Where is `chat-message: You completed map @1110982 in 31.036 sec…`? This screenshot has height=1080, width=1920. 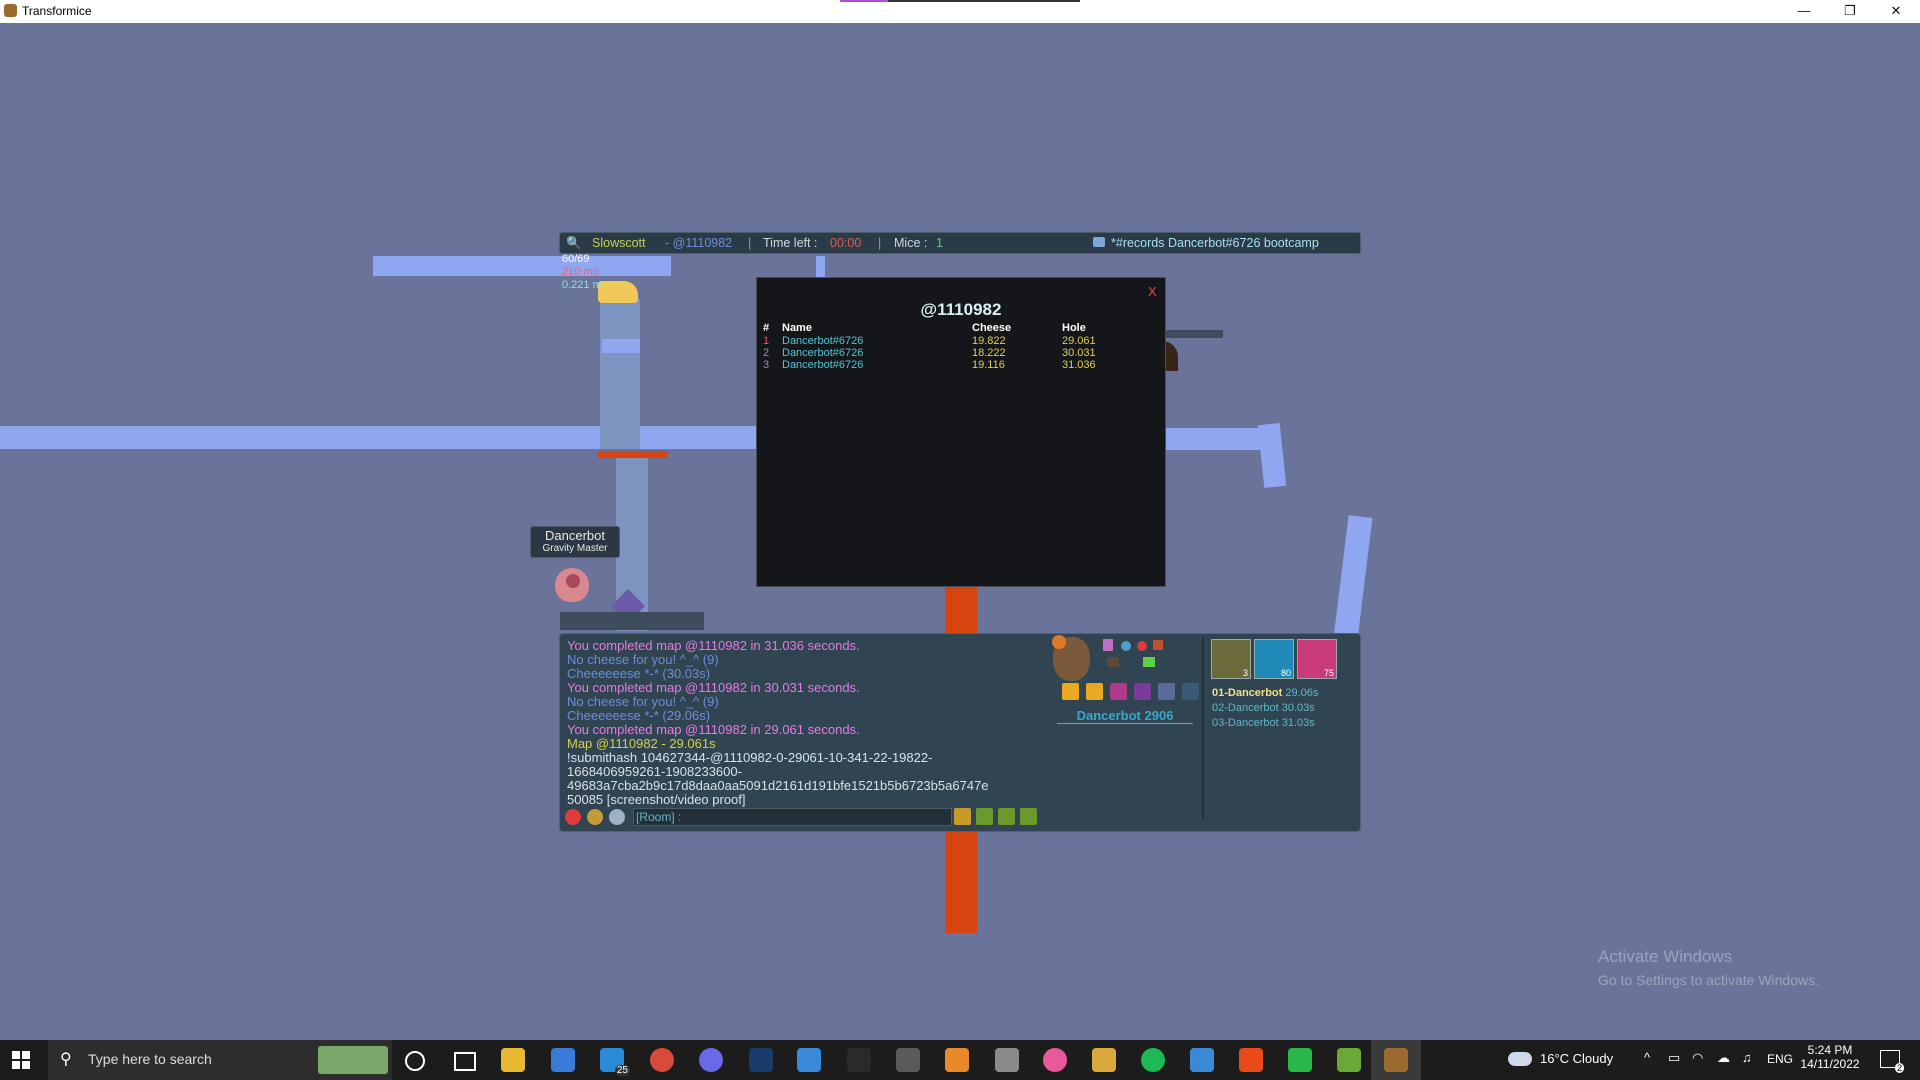
chat-message: You completed map @1110982 in 31.036 sec… is located at coordinates (713, 645).